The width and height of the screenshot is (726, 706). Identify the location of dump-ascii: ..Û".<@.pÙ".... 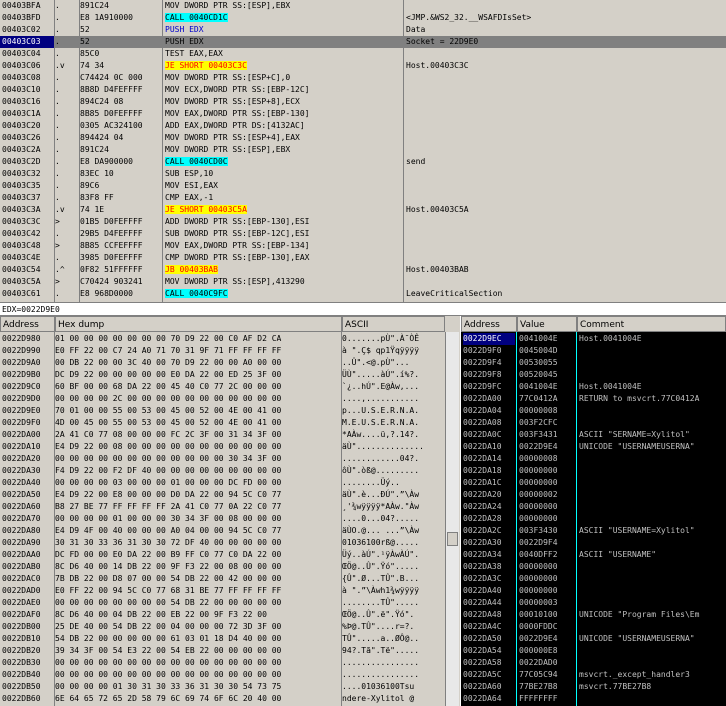
(376, 362).